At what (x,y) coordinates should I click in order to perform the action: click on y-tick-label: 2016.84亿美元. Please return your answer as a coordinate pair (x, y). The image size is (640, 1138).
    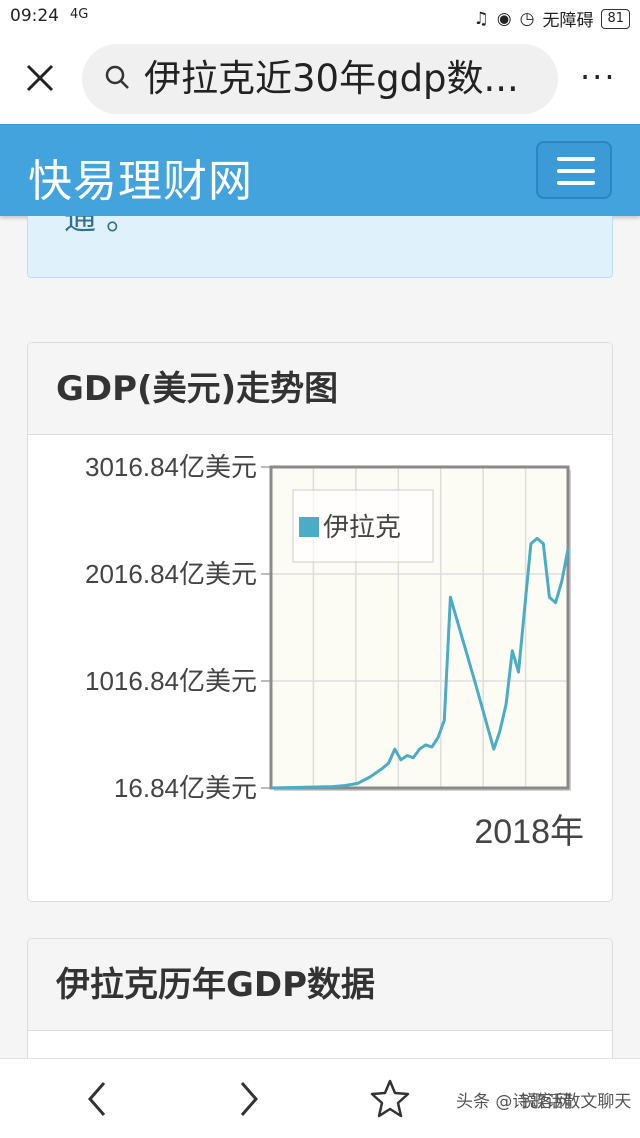
    Looking at the image, I should click on (171, 574).